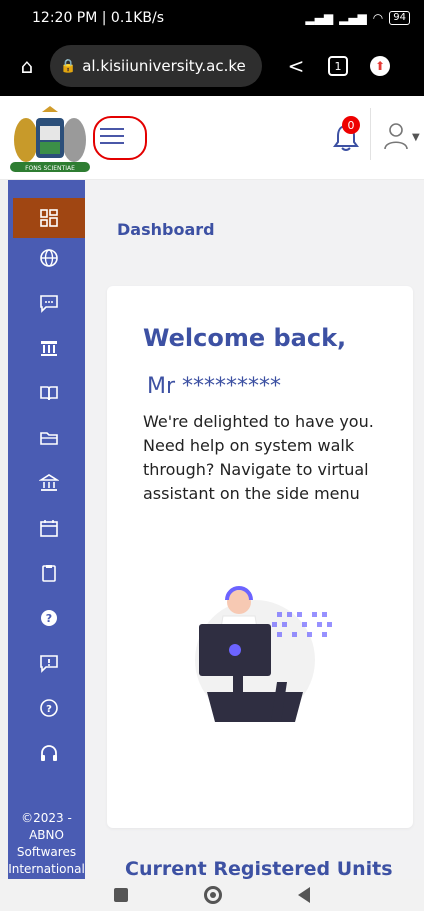 This screenshot has height=911, width=424. I want to click on sidebar-item-messages, so click(49, 303).